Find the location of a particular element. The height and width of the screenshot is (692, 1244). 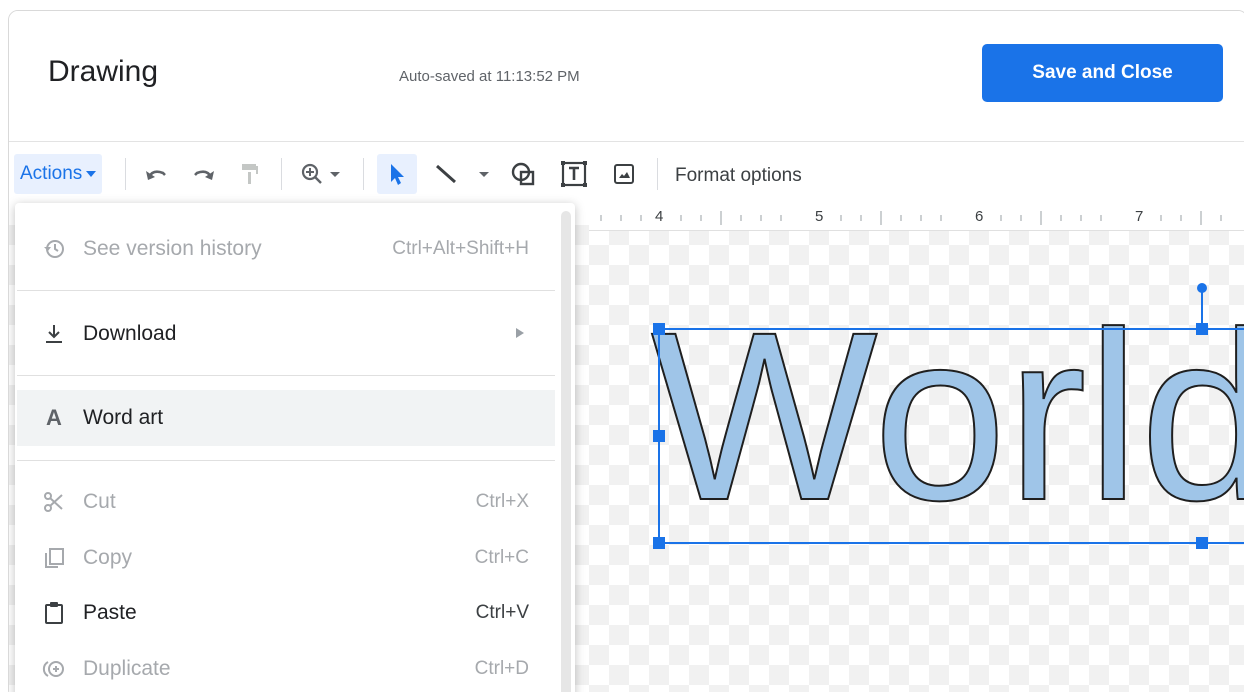

format-options-button: Format options is located at coordinates (738, 176).